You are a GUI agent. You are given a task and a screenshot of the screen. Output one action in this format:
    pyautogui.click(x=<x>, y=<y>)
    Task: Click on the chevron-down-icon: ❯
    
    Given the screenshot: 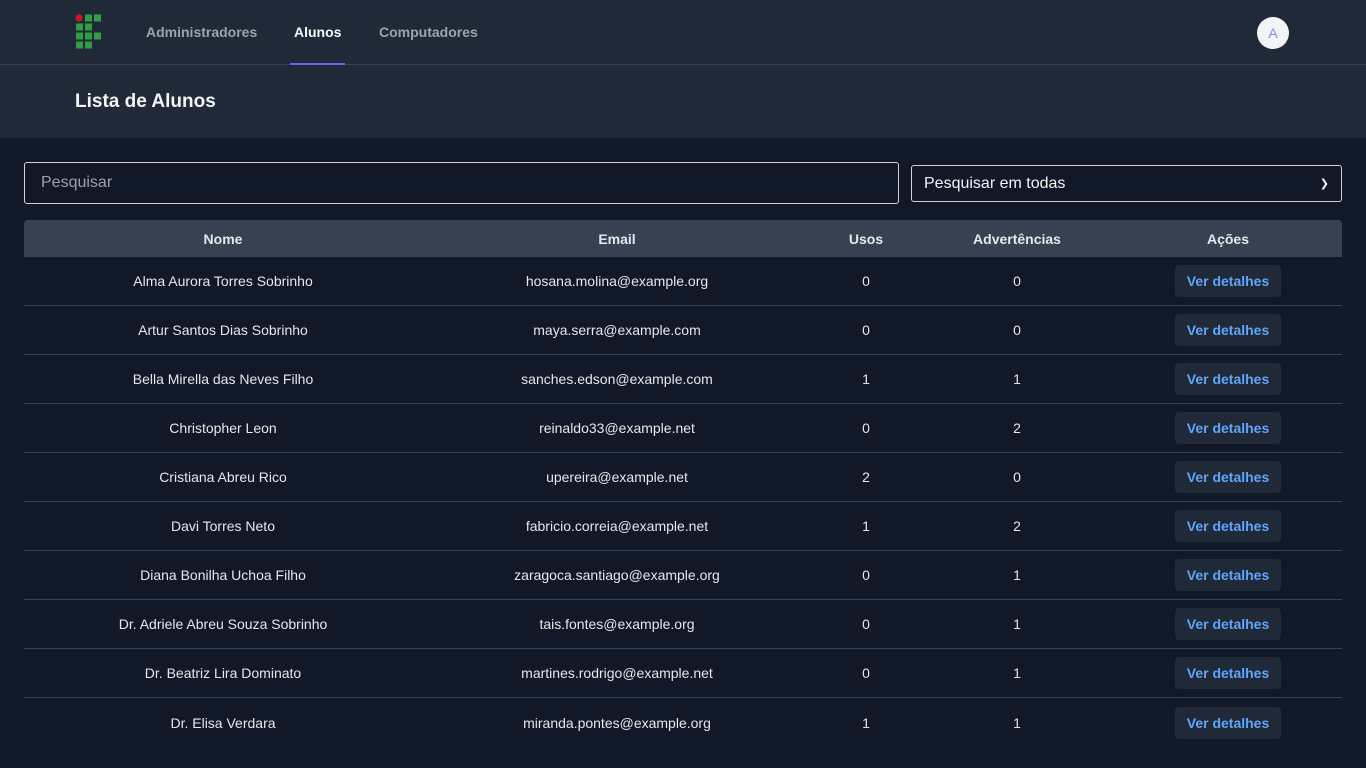 What is the action you would take?
    pyautogui.click(x=1324, y=184)
    